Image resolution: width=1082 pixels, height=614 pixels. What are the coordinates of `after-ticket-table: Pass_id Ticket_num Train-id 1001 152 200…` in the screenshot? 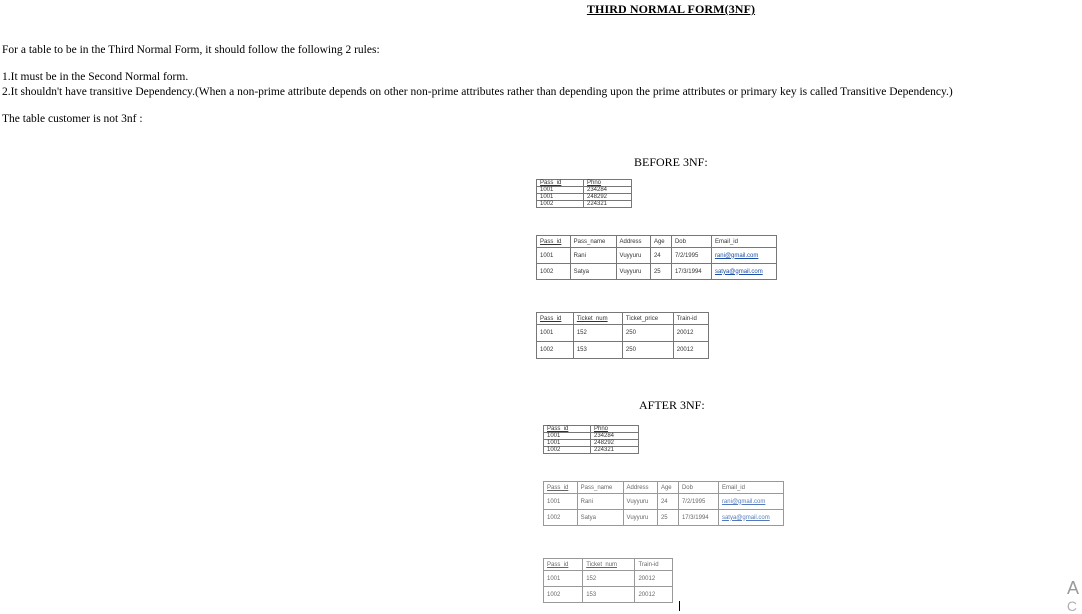 It's located at (607, 580).